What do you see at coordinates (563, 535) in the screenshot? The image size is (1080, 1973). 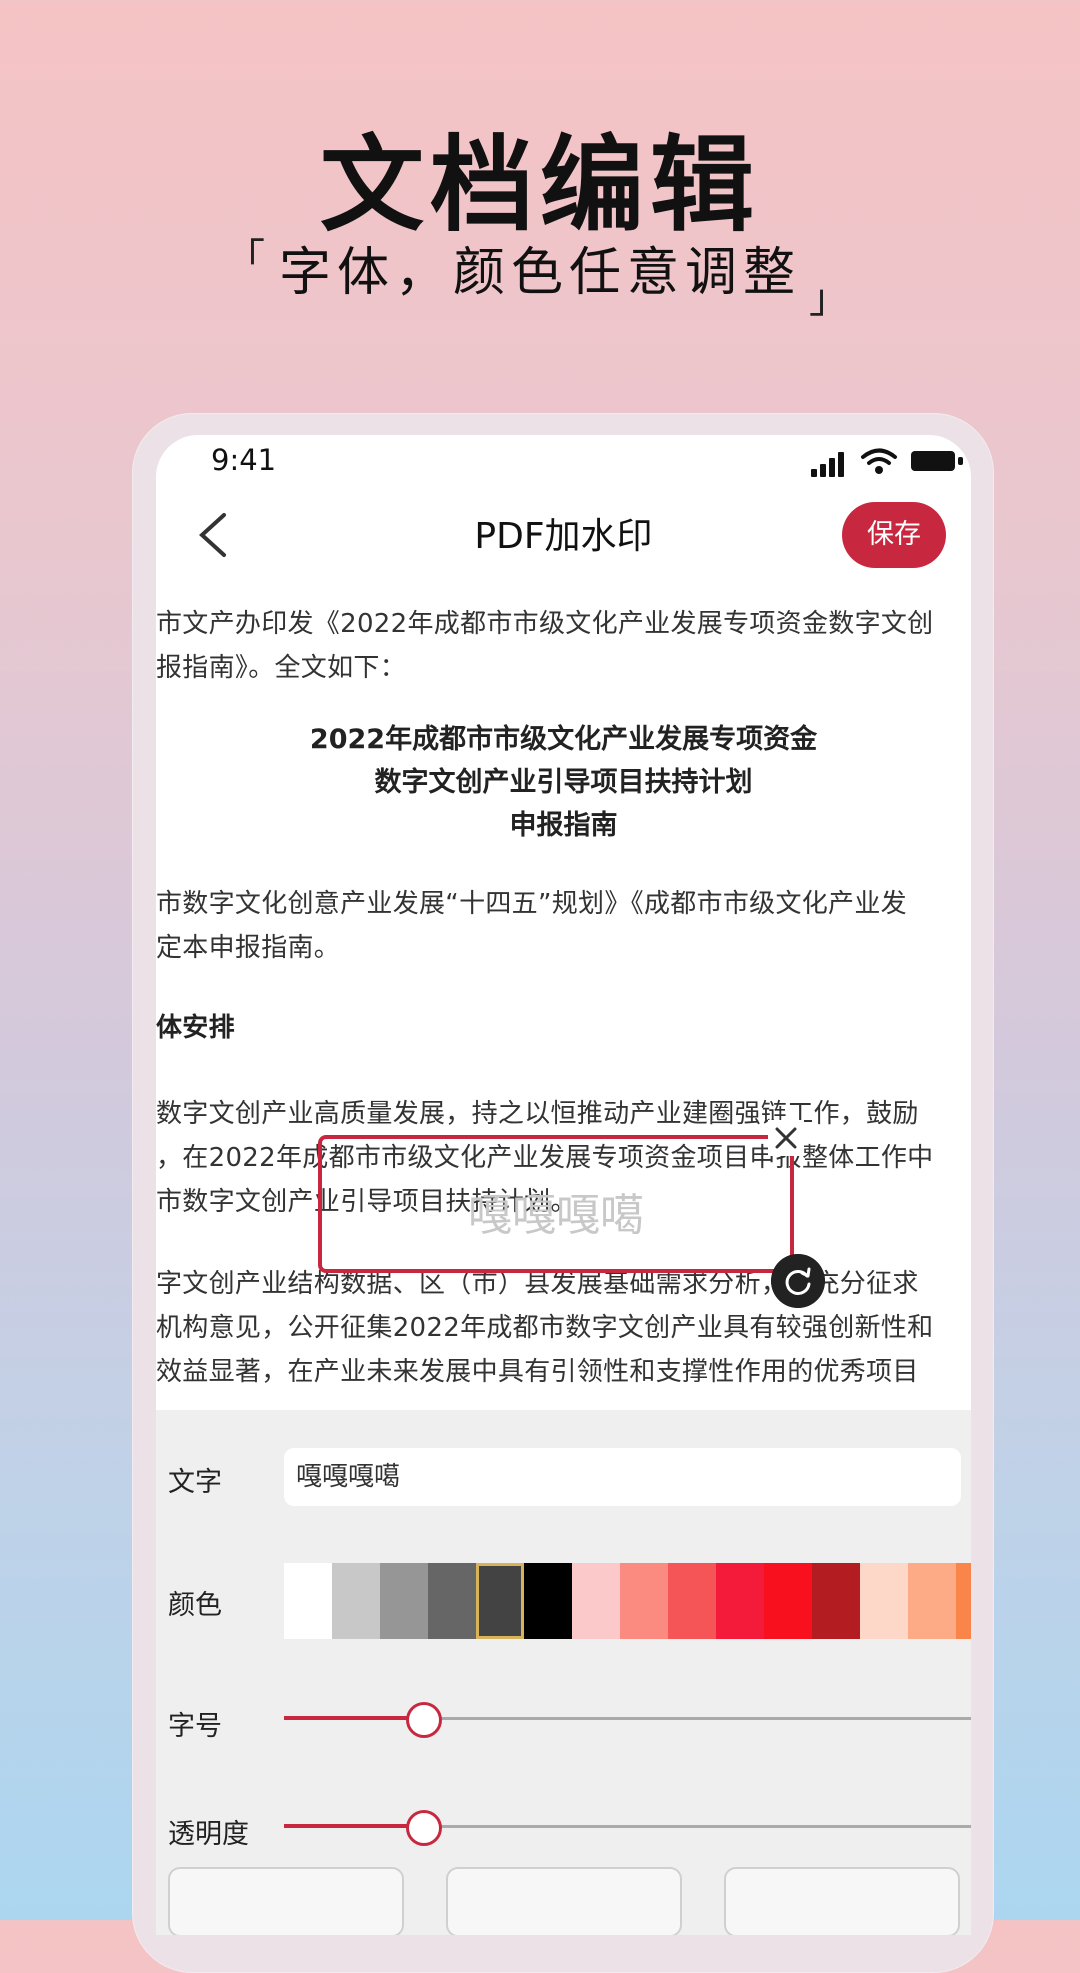 I see `nav-bar: PDF加水印 保存` at bounding box center [563, 535].